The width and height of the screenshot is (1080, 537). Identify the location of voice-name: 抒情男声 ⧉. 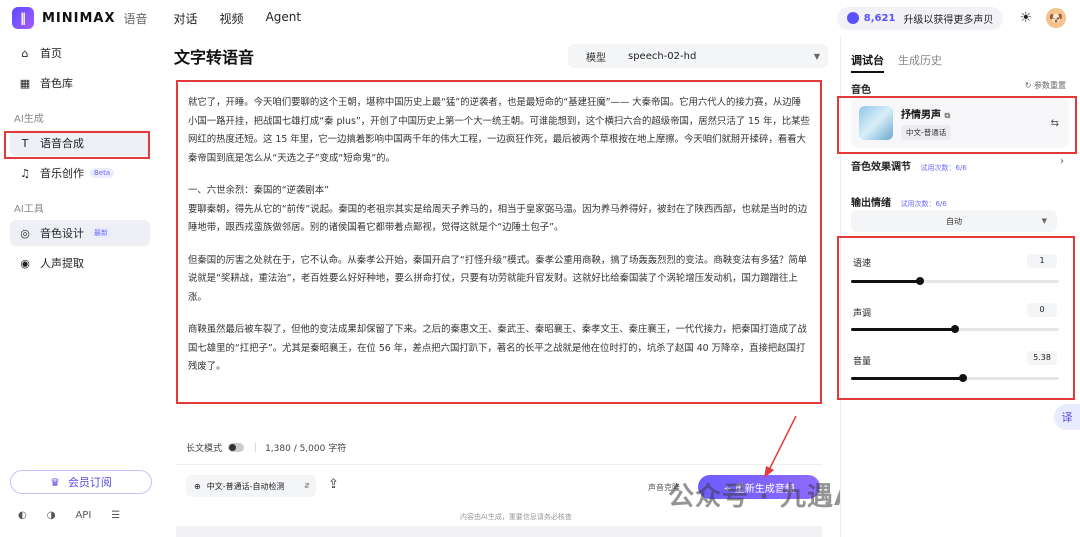
(926, 113).